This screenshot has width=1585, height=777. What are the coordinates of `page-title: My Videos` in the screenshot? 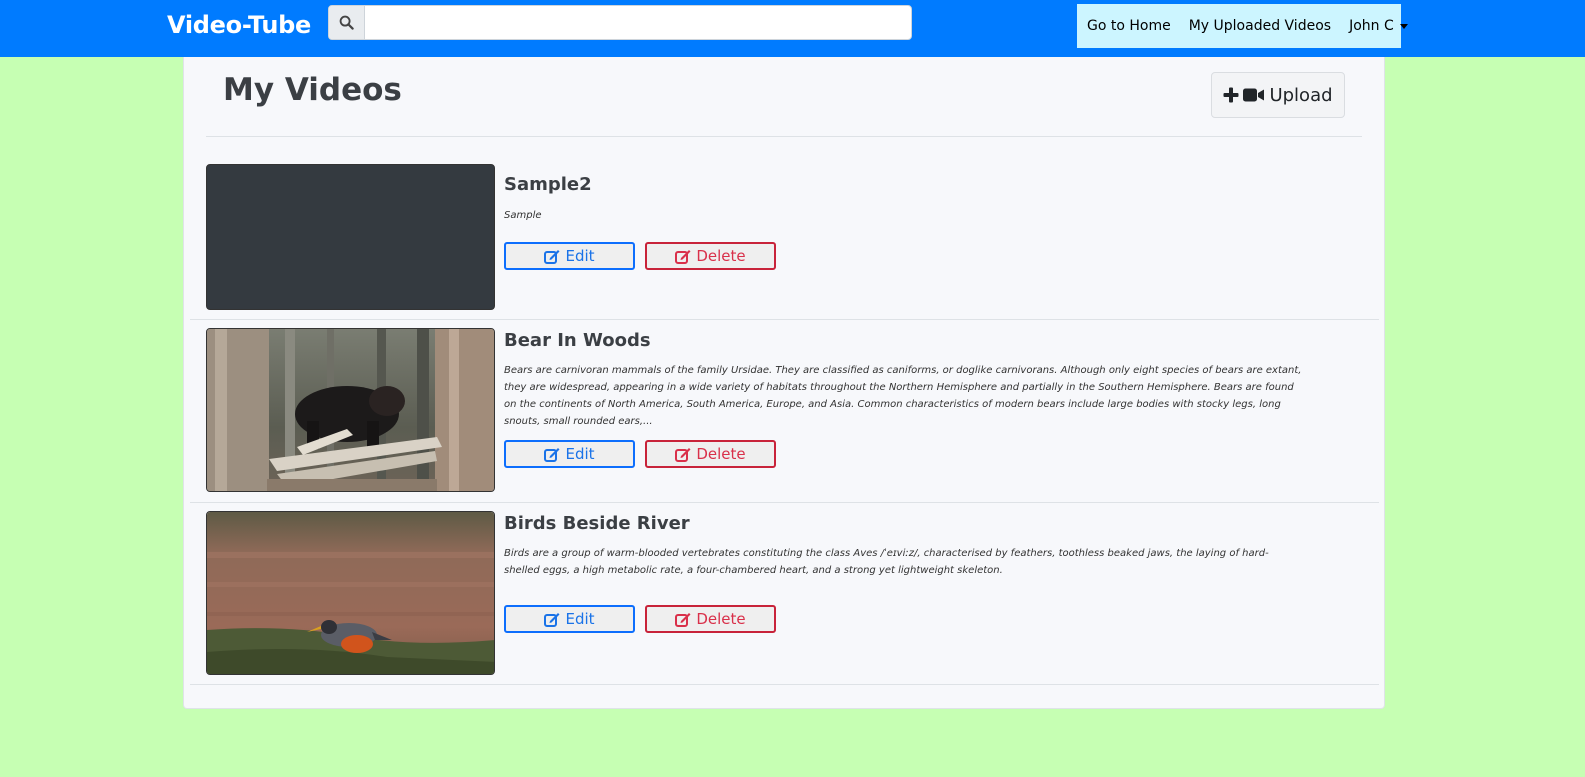 It's located at (312, 90).